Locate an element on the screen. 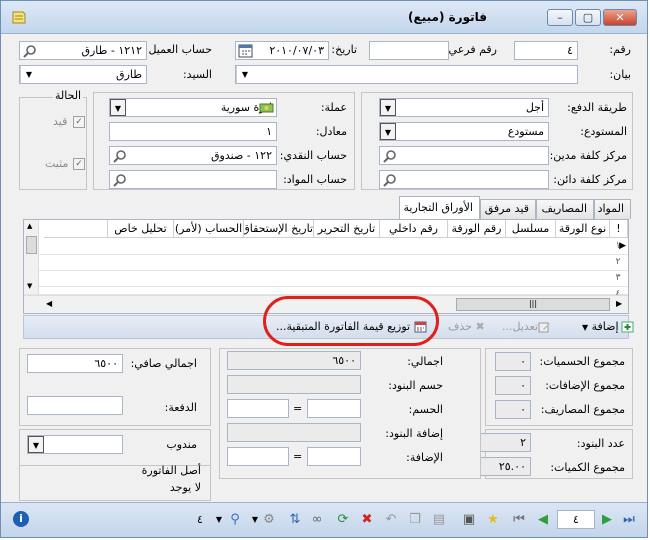  first-record-icon: ⏮ is located at coordinates (519, 520).